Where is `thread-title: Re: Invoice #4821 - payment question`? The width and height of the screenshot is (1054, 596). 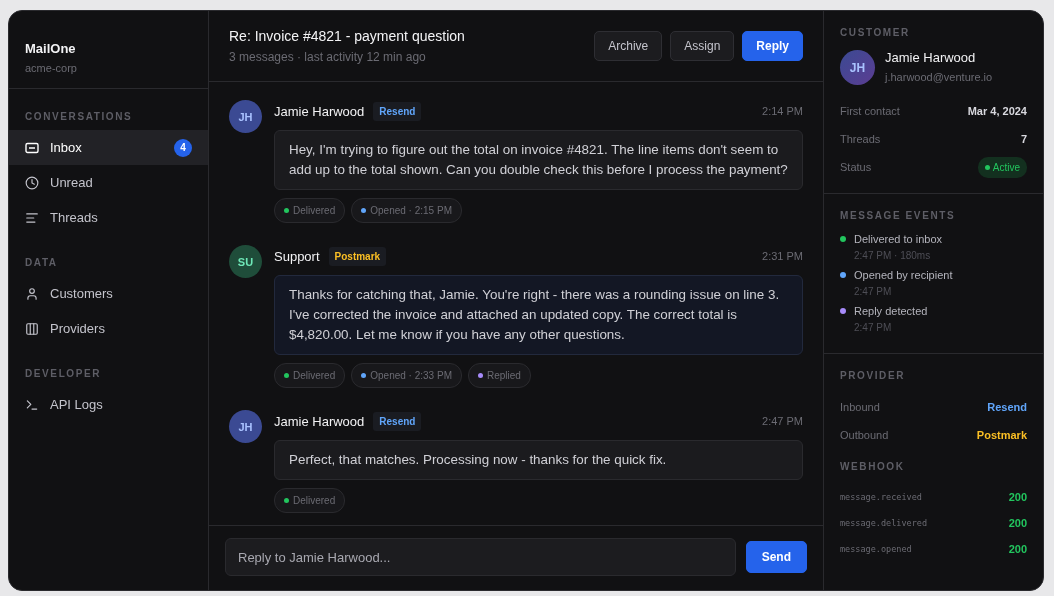 thread-title: Re: Invoice #4821 - payment question is located at coordinates (347, 36).